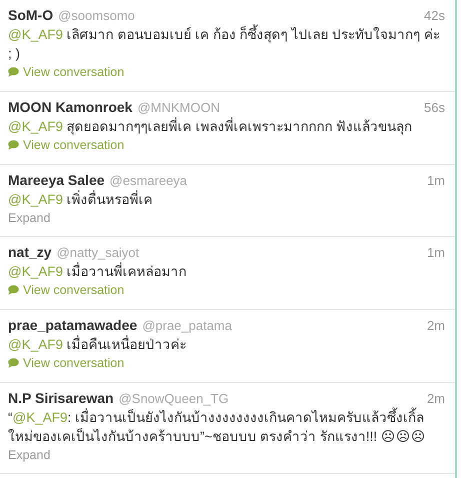 Image resolution: width=461 pixels, height=478 pixels. What do you see at coordinates (149, 180) in the screenshot?
I see `user-handle: @esmareeya` at bounding box center [149, 180].